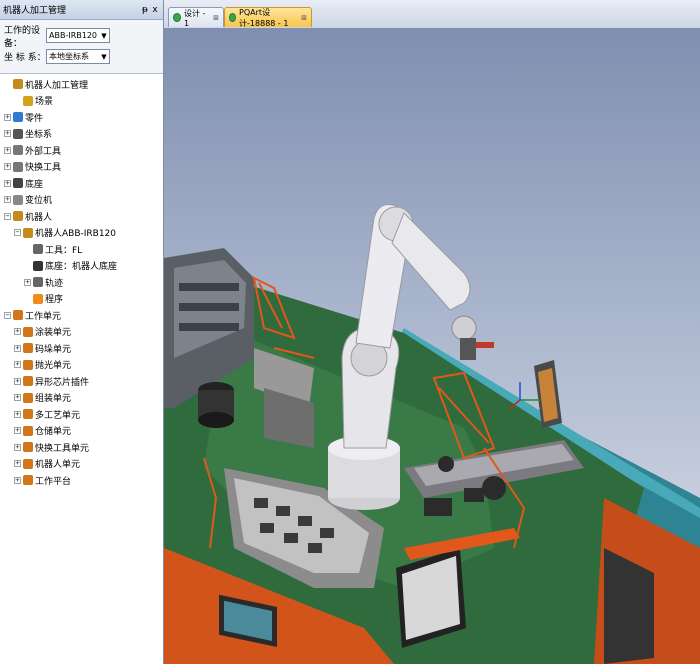  I want to click on tool-icon, so click(38, 249).